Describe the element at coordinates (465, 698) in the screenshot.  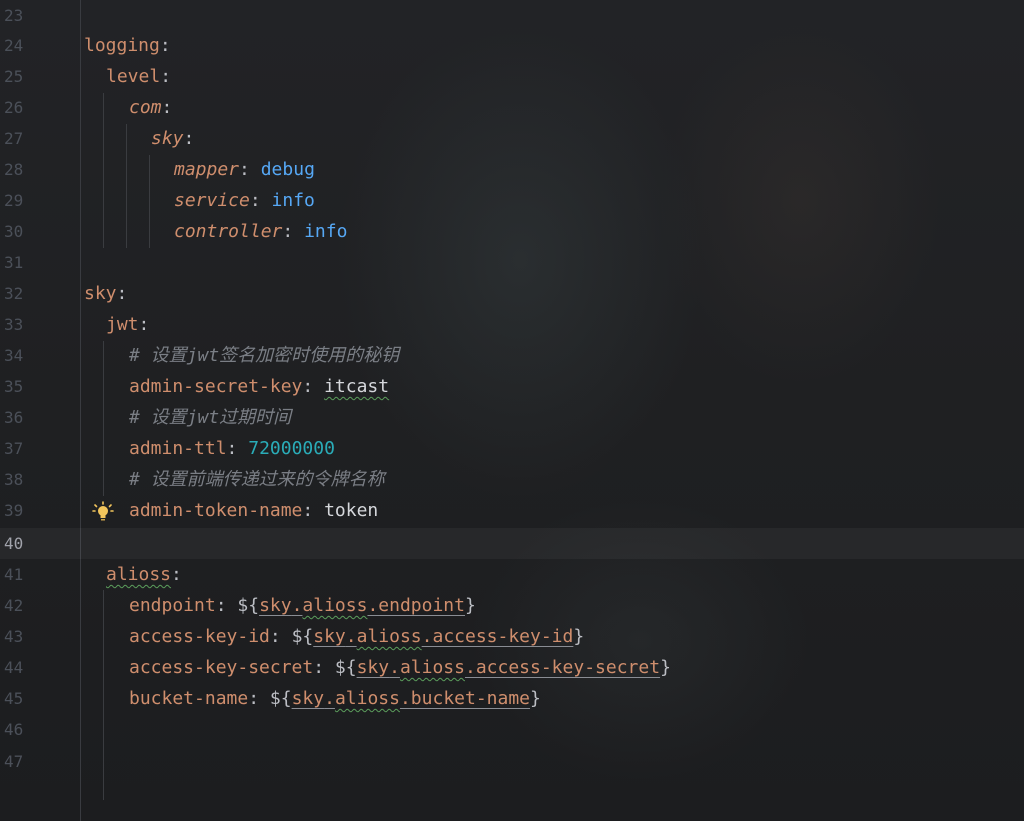
I see `placeholder-ref: .bucket-name` at that location.